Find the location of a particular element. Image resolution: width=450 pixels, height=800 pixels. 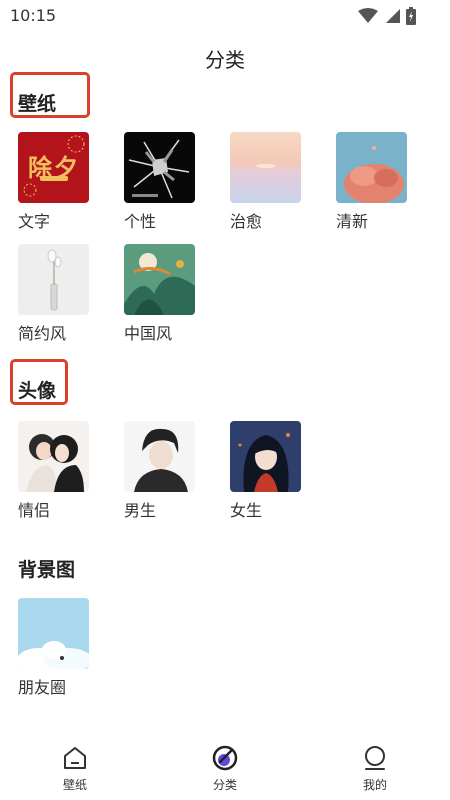

category-tile-female: 女生 is located at coordinates (275, 471).